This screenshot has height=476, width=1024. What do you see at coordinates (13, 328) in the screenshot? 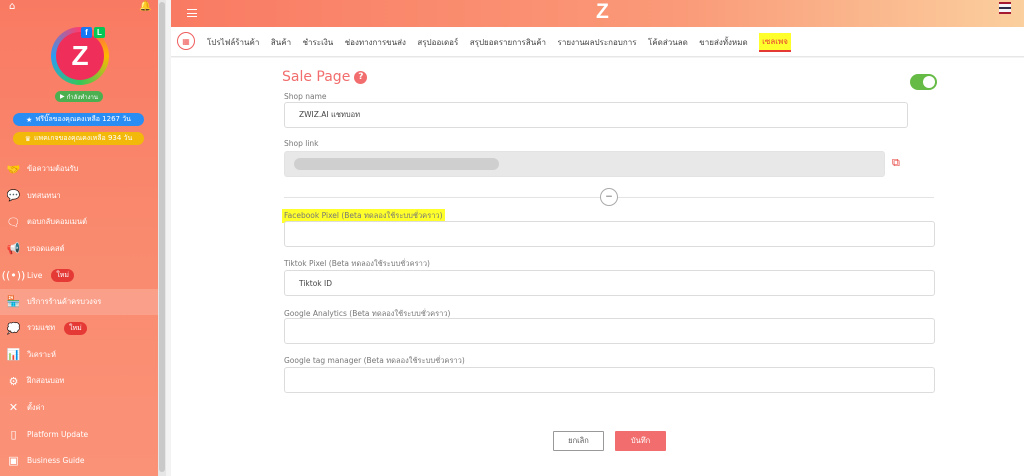
I see `chat-hub-icon: 💭` at bounding box center [13, 328].